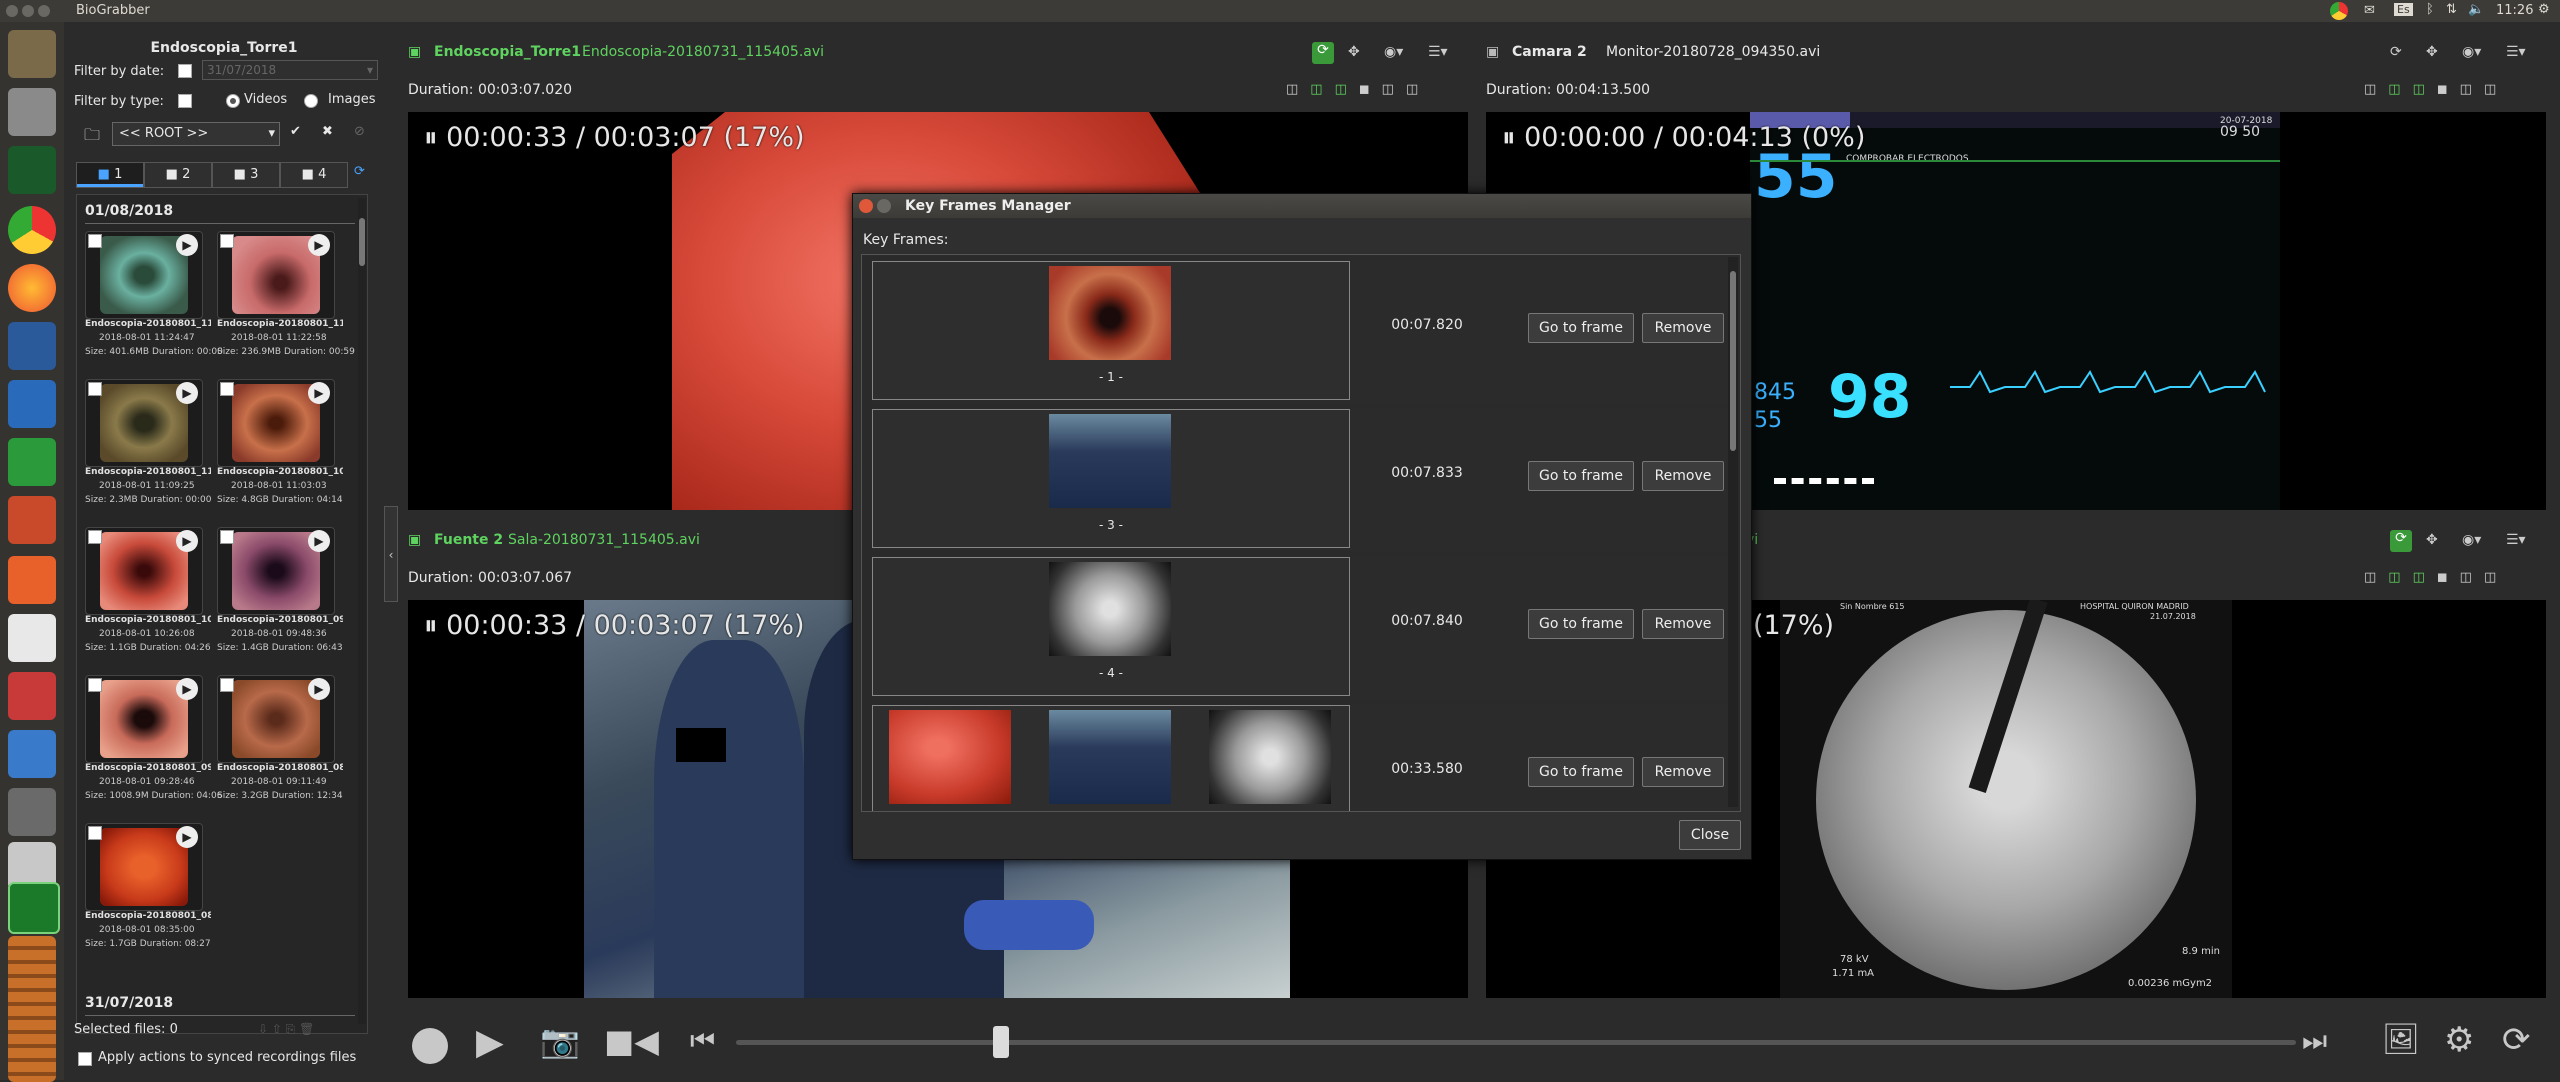 This screenshot has width=2560, height=1082. I want to click on network-icon: ⇅, so click(2451, 9).